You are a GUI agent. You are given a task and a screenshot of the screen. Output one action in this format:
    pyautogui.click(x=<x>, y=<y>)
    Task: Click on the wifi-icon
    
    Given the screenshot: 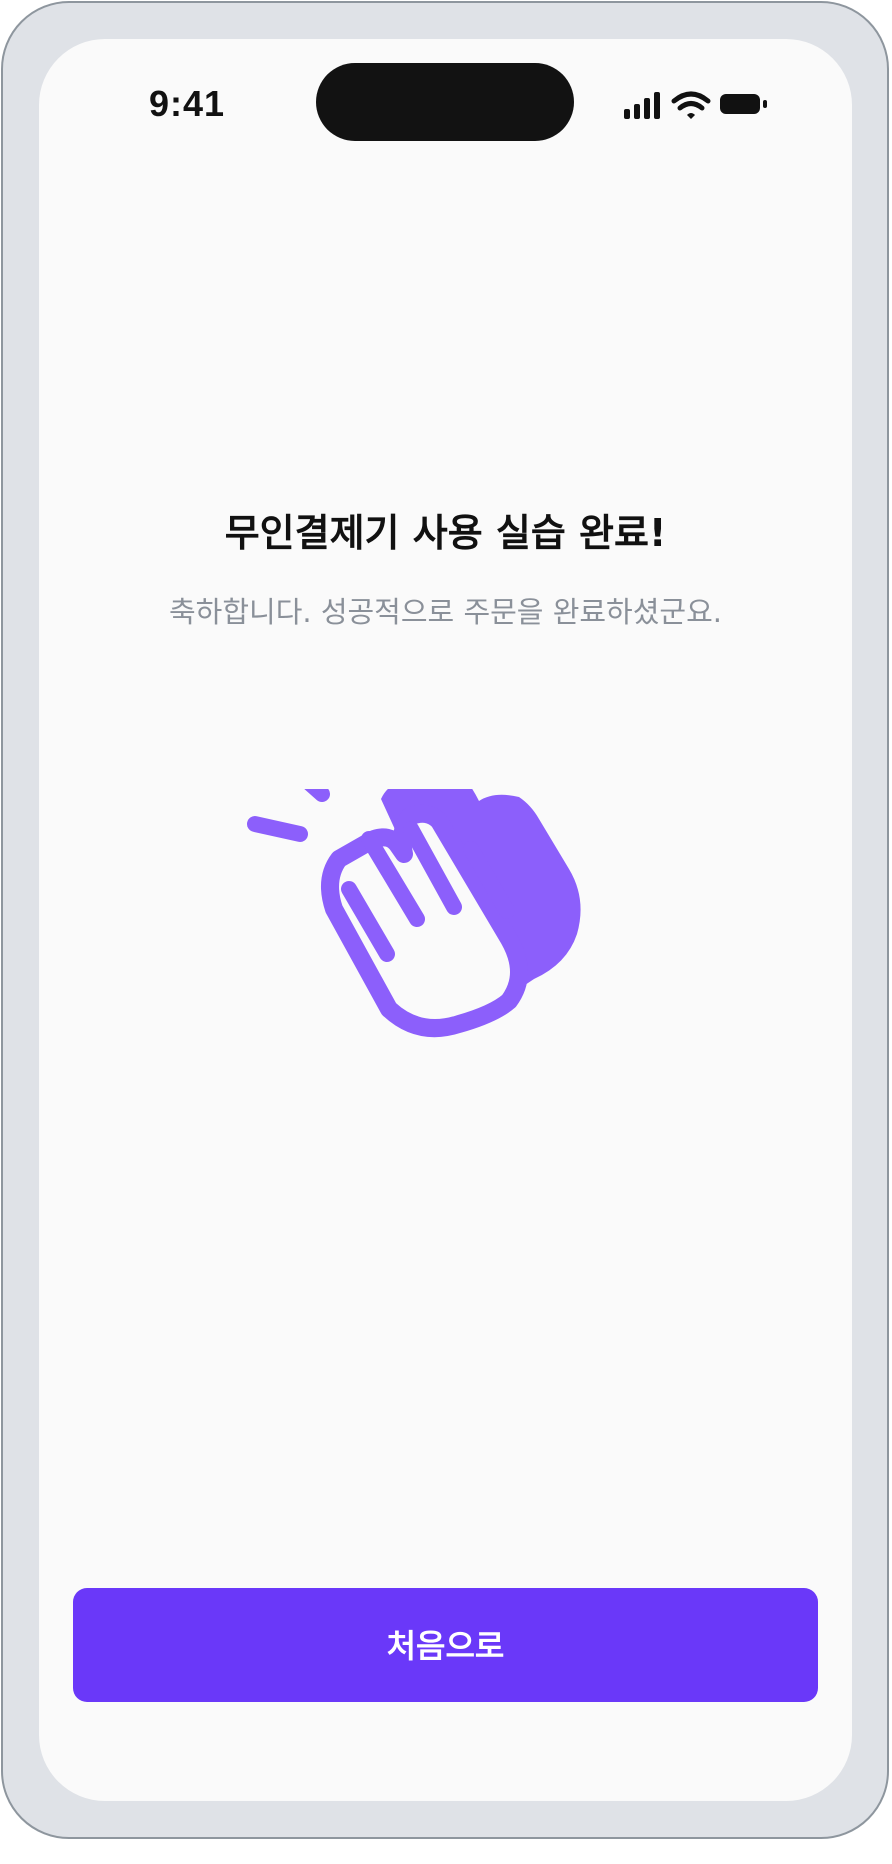 What is the action you would take?
    pyautogui.click(x=691, y=105)
    